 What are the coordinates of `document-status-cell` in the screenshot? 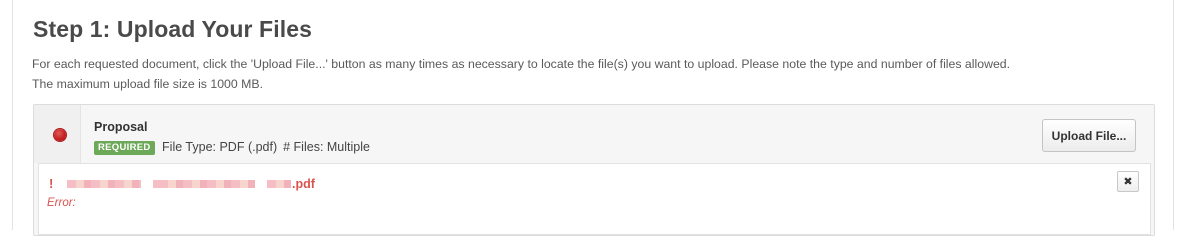 It's located at (57, 134).